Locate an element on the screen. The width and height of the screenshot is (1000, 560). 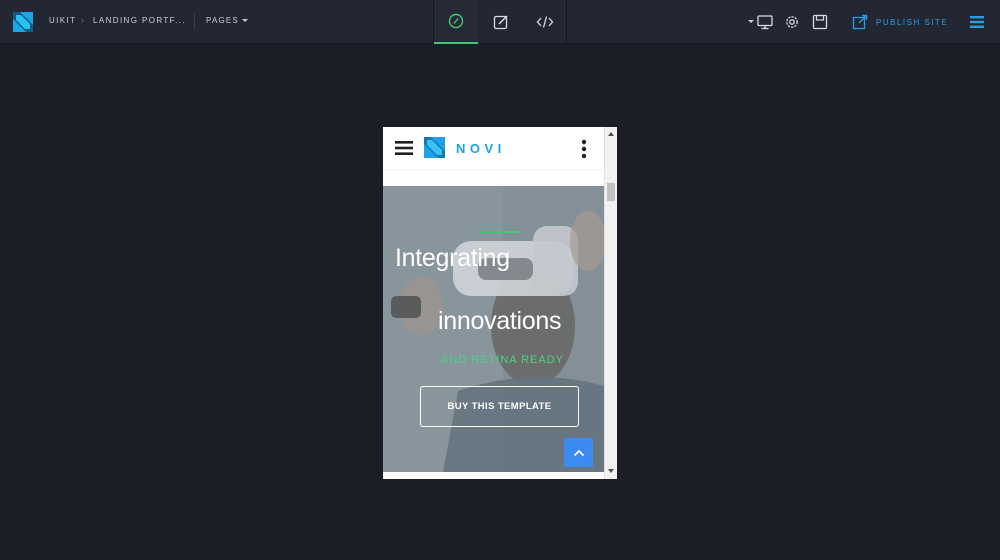
gear-icon is located at coordinates (792, 22).